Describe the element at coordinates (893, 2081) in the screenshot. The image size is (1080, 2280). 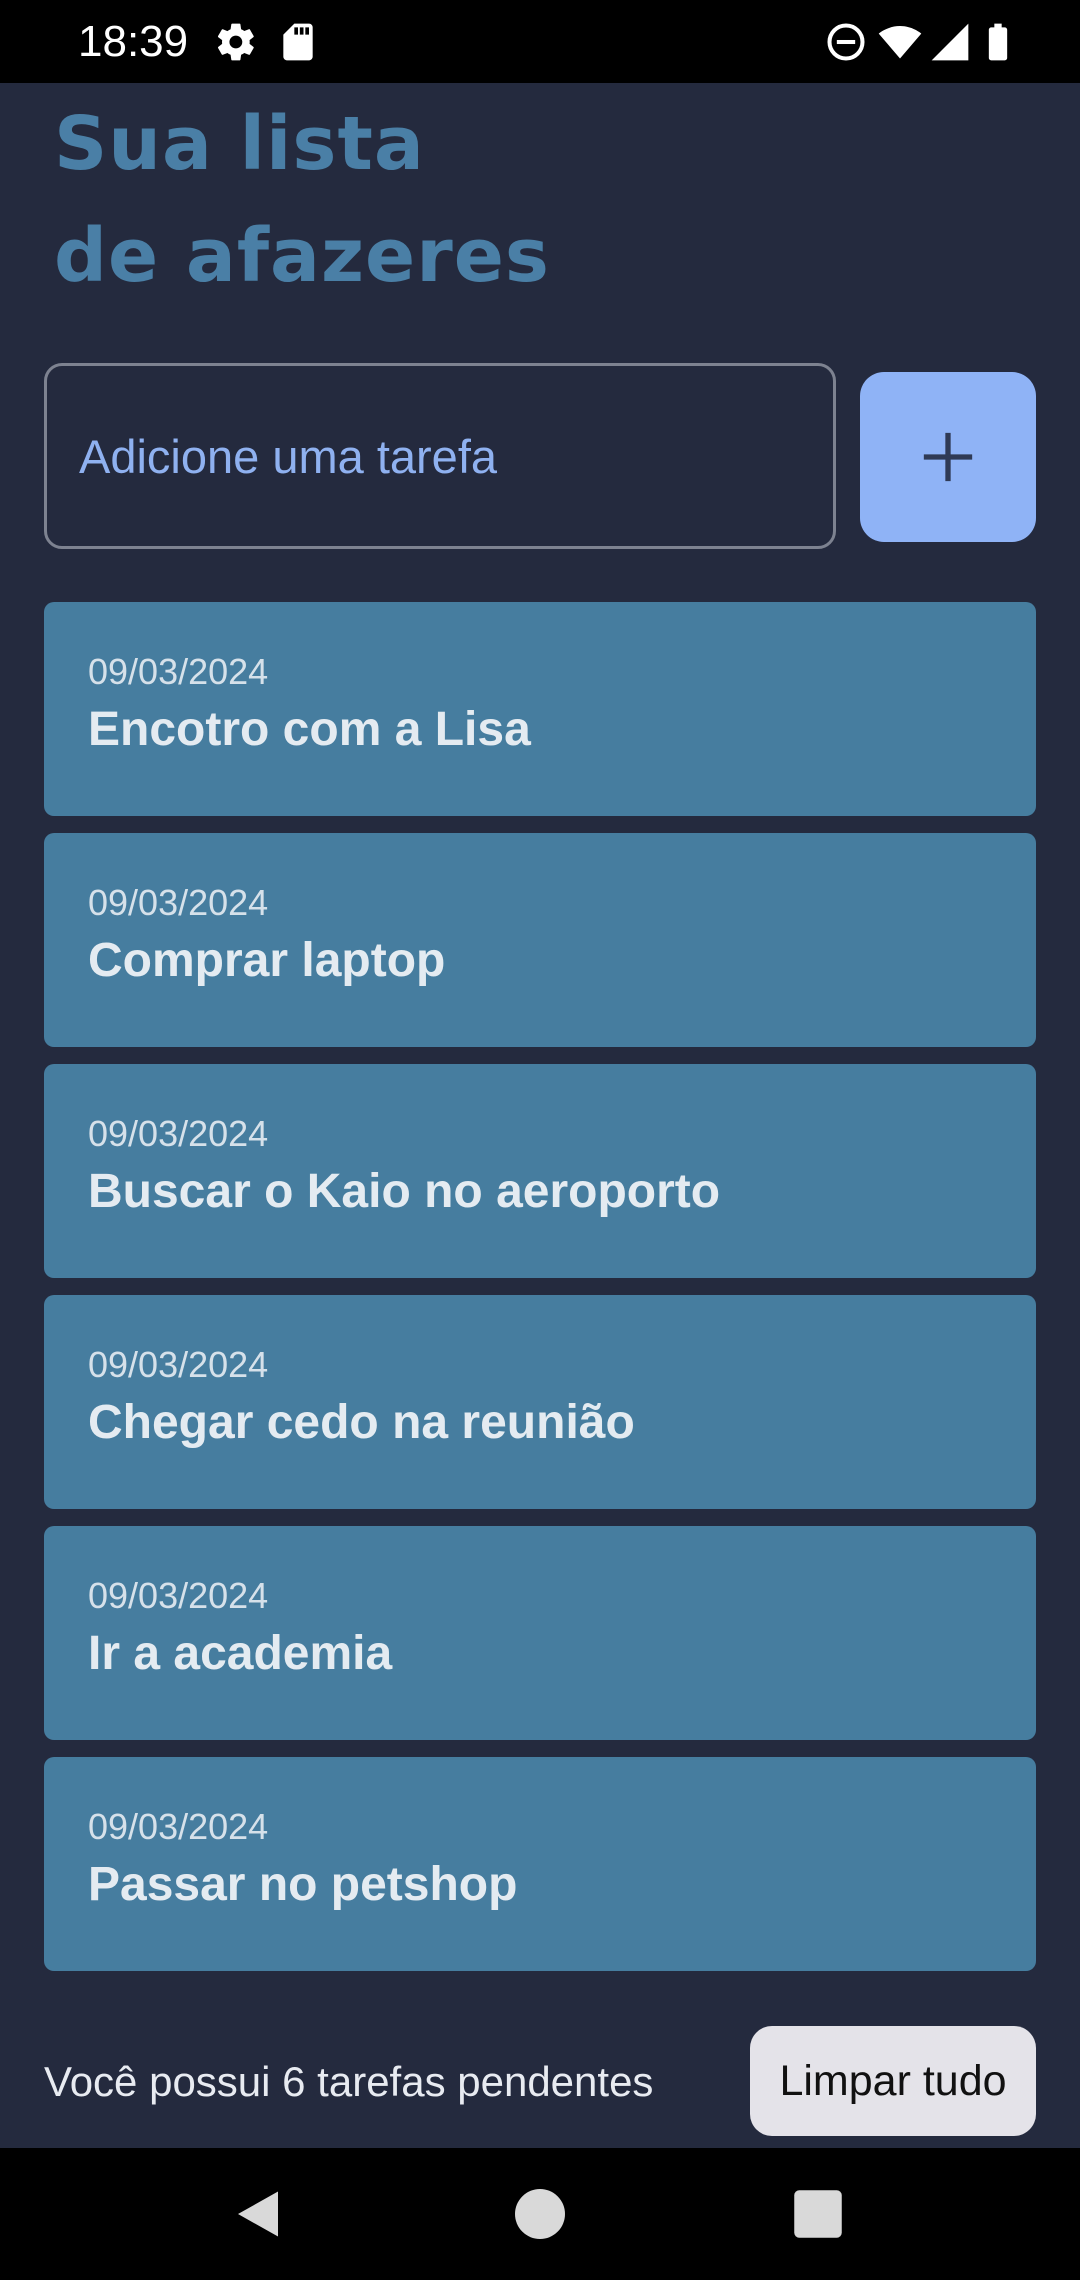
I see `clear-all-button: Limpar tudo` at that location.